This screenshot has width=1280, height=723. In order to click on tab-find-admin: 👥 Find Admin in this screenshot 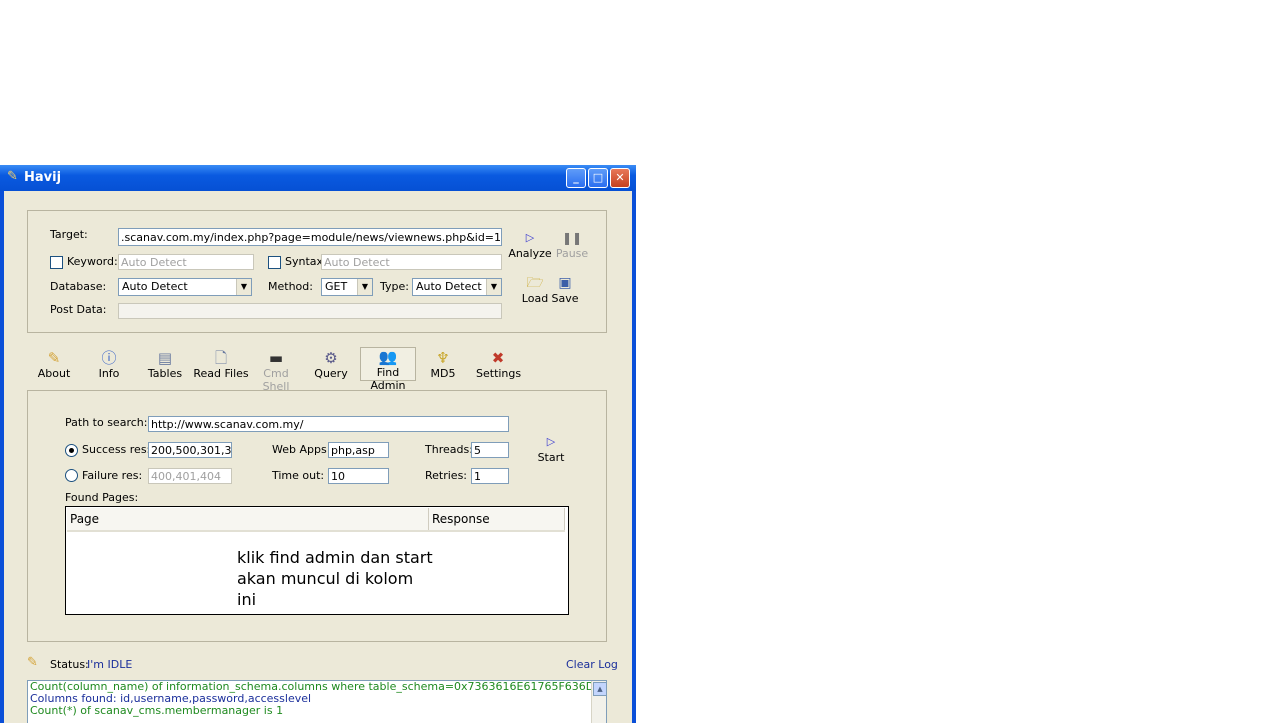, I will do `click(388, 369)`.